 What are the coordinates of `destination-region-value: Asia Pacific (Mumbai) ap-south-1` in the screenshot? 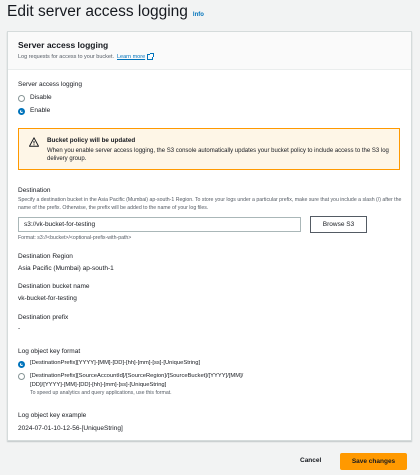 It's located at (66, 268).